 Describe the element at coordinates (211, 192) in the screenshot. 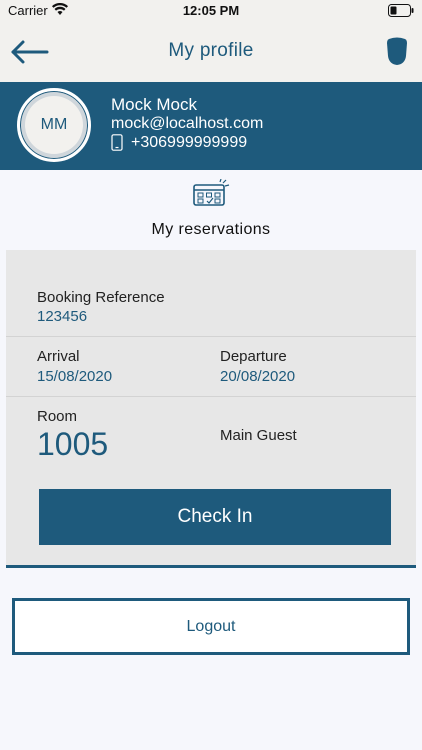

I see `calendar-icon` at that location.